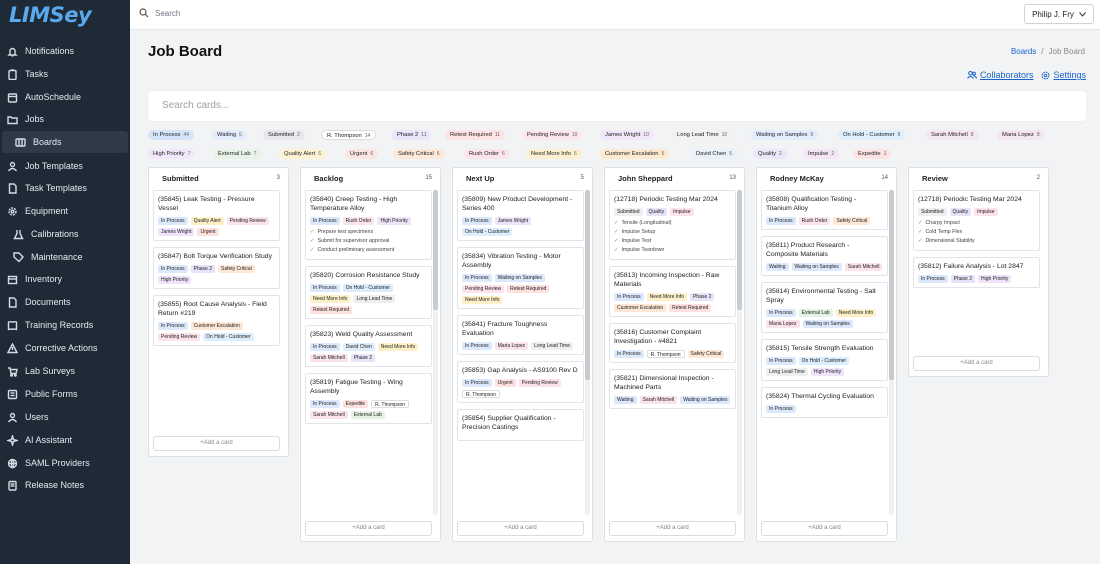  Describe the element at coordinates (44, 279) in the screenshot. I see `sidebar-item-label: Inventory` at that location.